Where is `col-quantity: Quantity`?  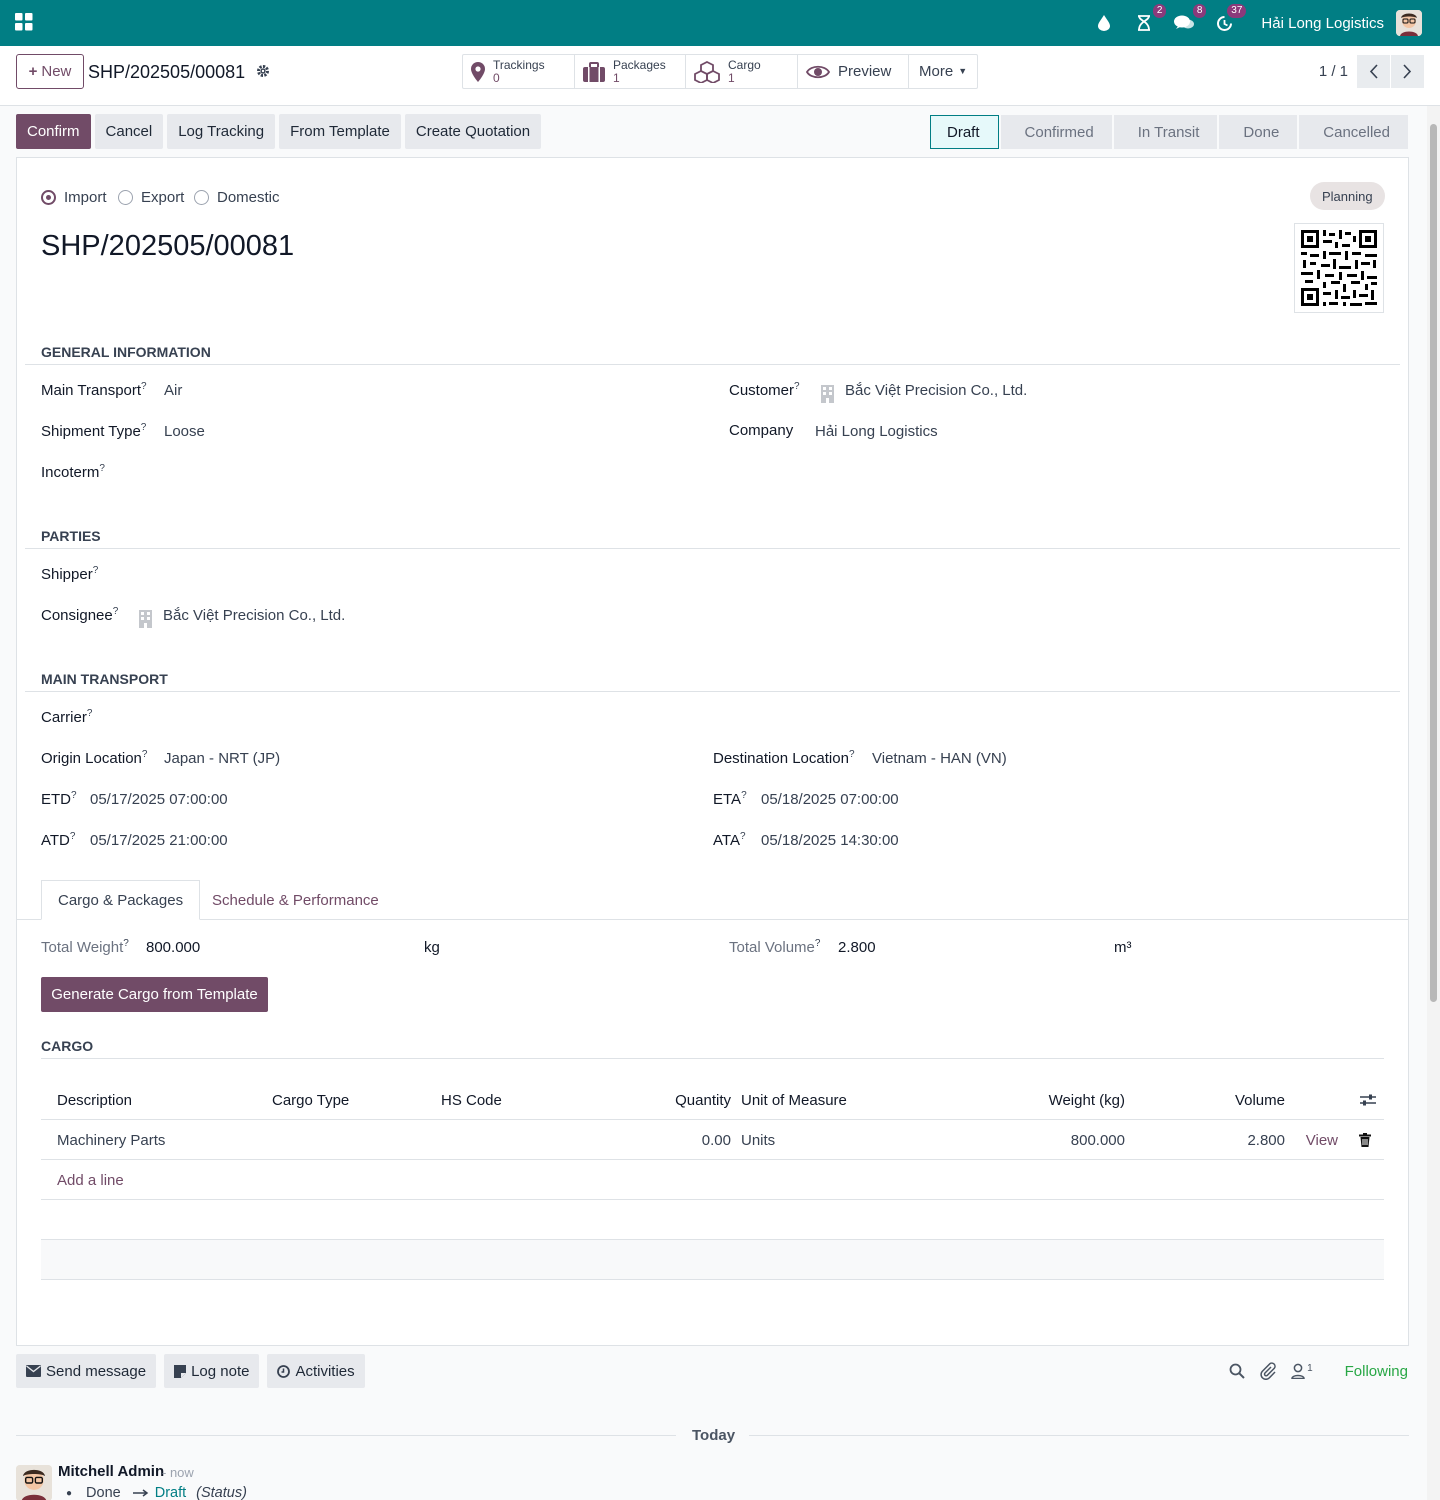
col-quantity: Quantity is located at coordinates (703, 1100).